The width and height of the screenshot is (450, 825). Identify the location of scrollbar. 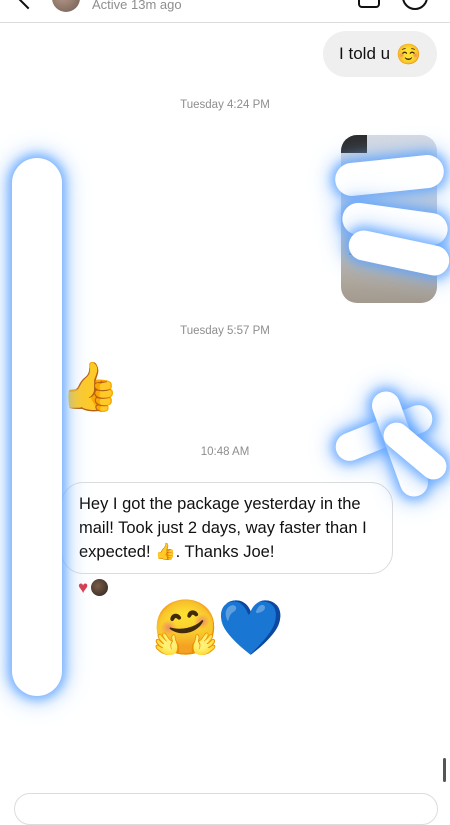
(444, 770).